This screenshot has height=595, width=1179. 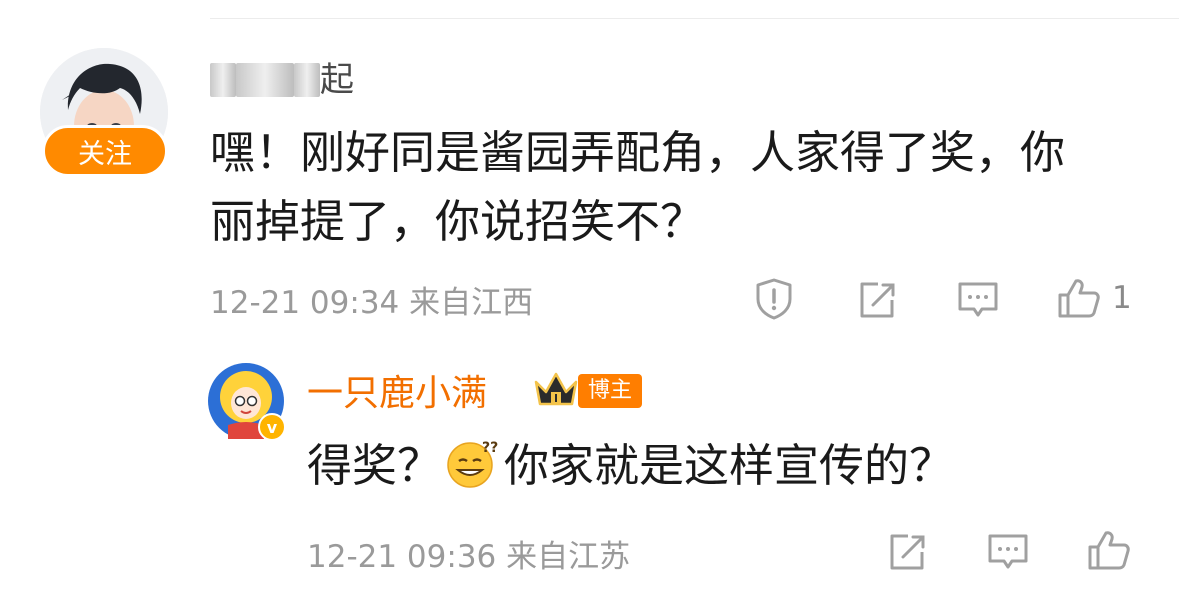 I want to click on report-icon, so click(x=774, y=299).